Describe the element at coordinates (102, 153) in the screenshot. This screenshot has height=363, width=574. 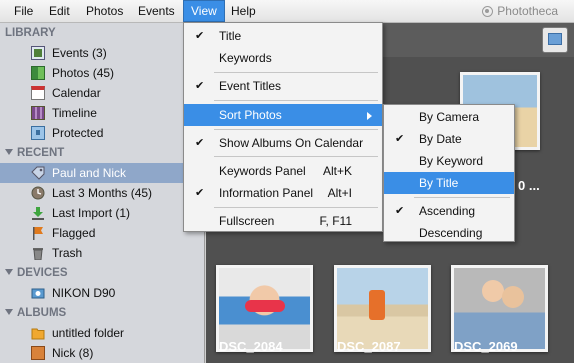
I see `section-recent: RECENT` at that location.